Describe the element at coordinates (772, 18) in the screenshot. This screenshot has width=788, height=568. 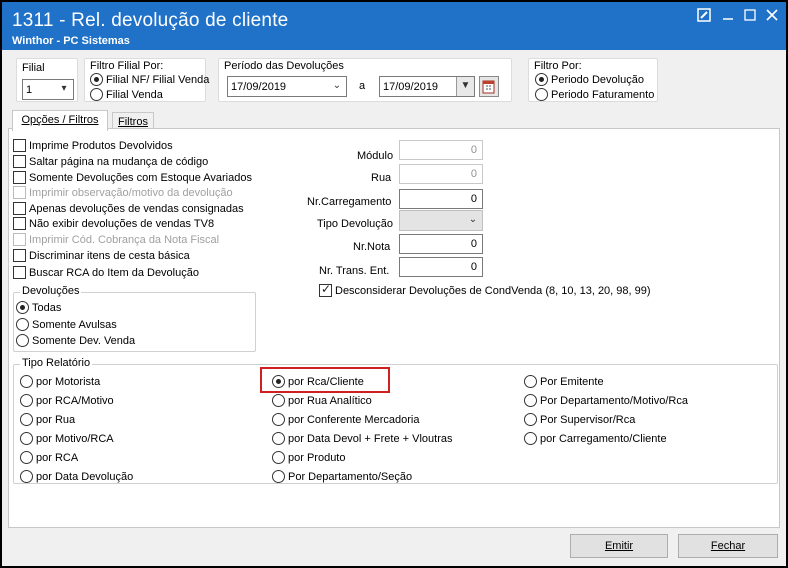
I see `close-icon` at that location.